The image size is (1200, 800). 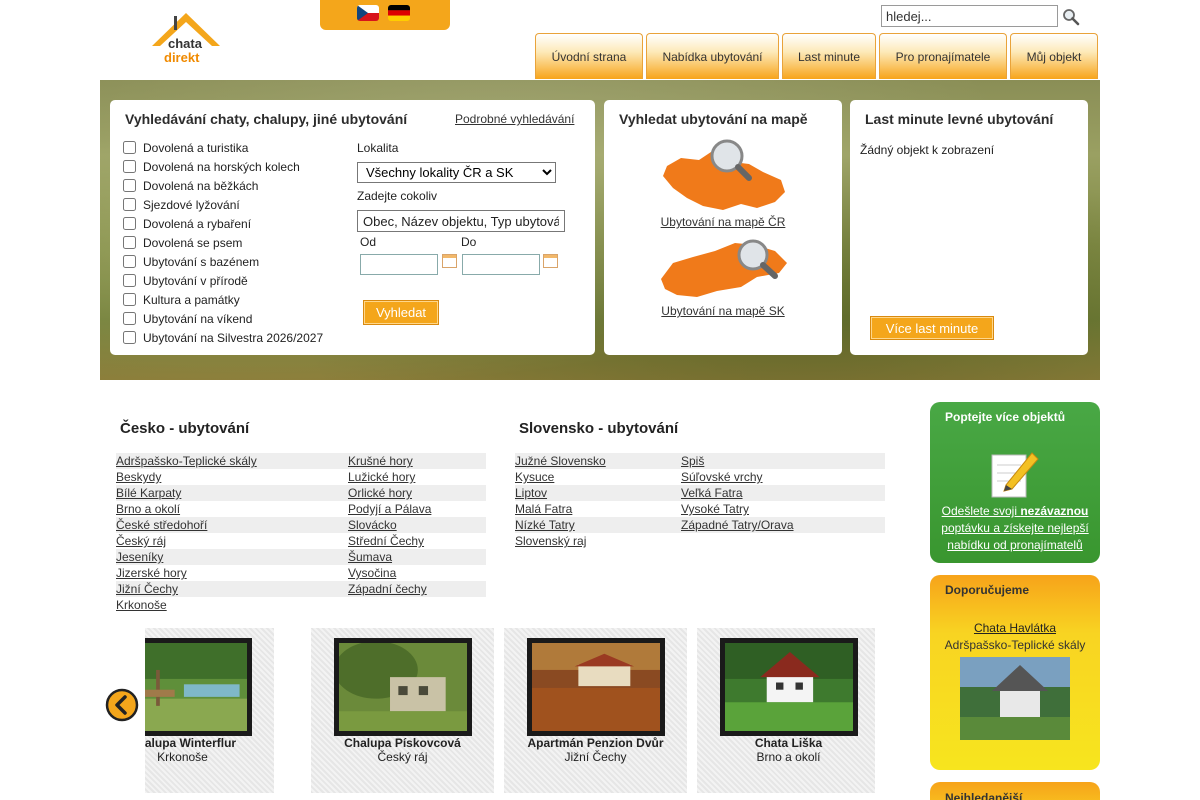 What do you see at coordinates (399, 264) in the screenshot?
I see `date-from-input` at bounding box center [399, 264].